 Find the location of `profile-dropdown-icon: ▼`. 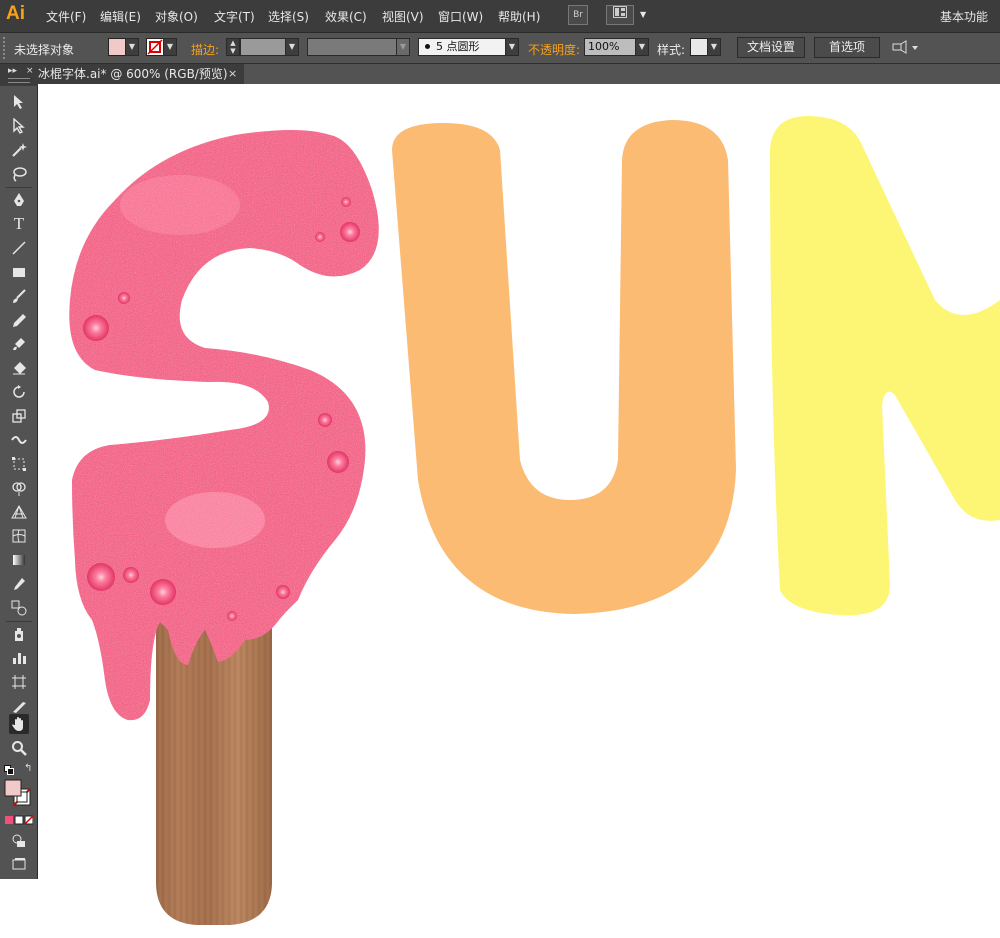

profile-dropdown-icon: ▼ is located at coordinates (403, 47).